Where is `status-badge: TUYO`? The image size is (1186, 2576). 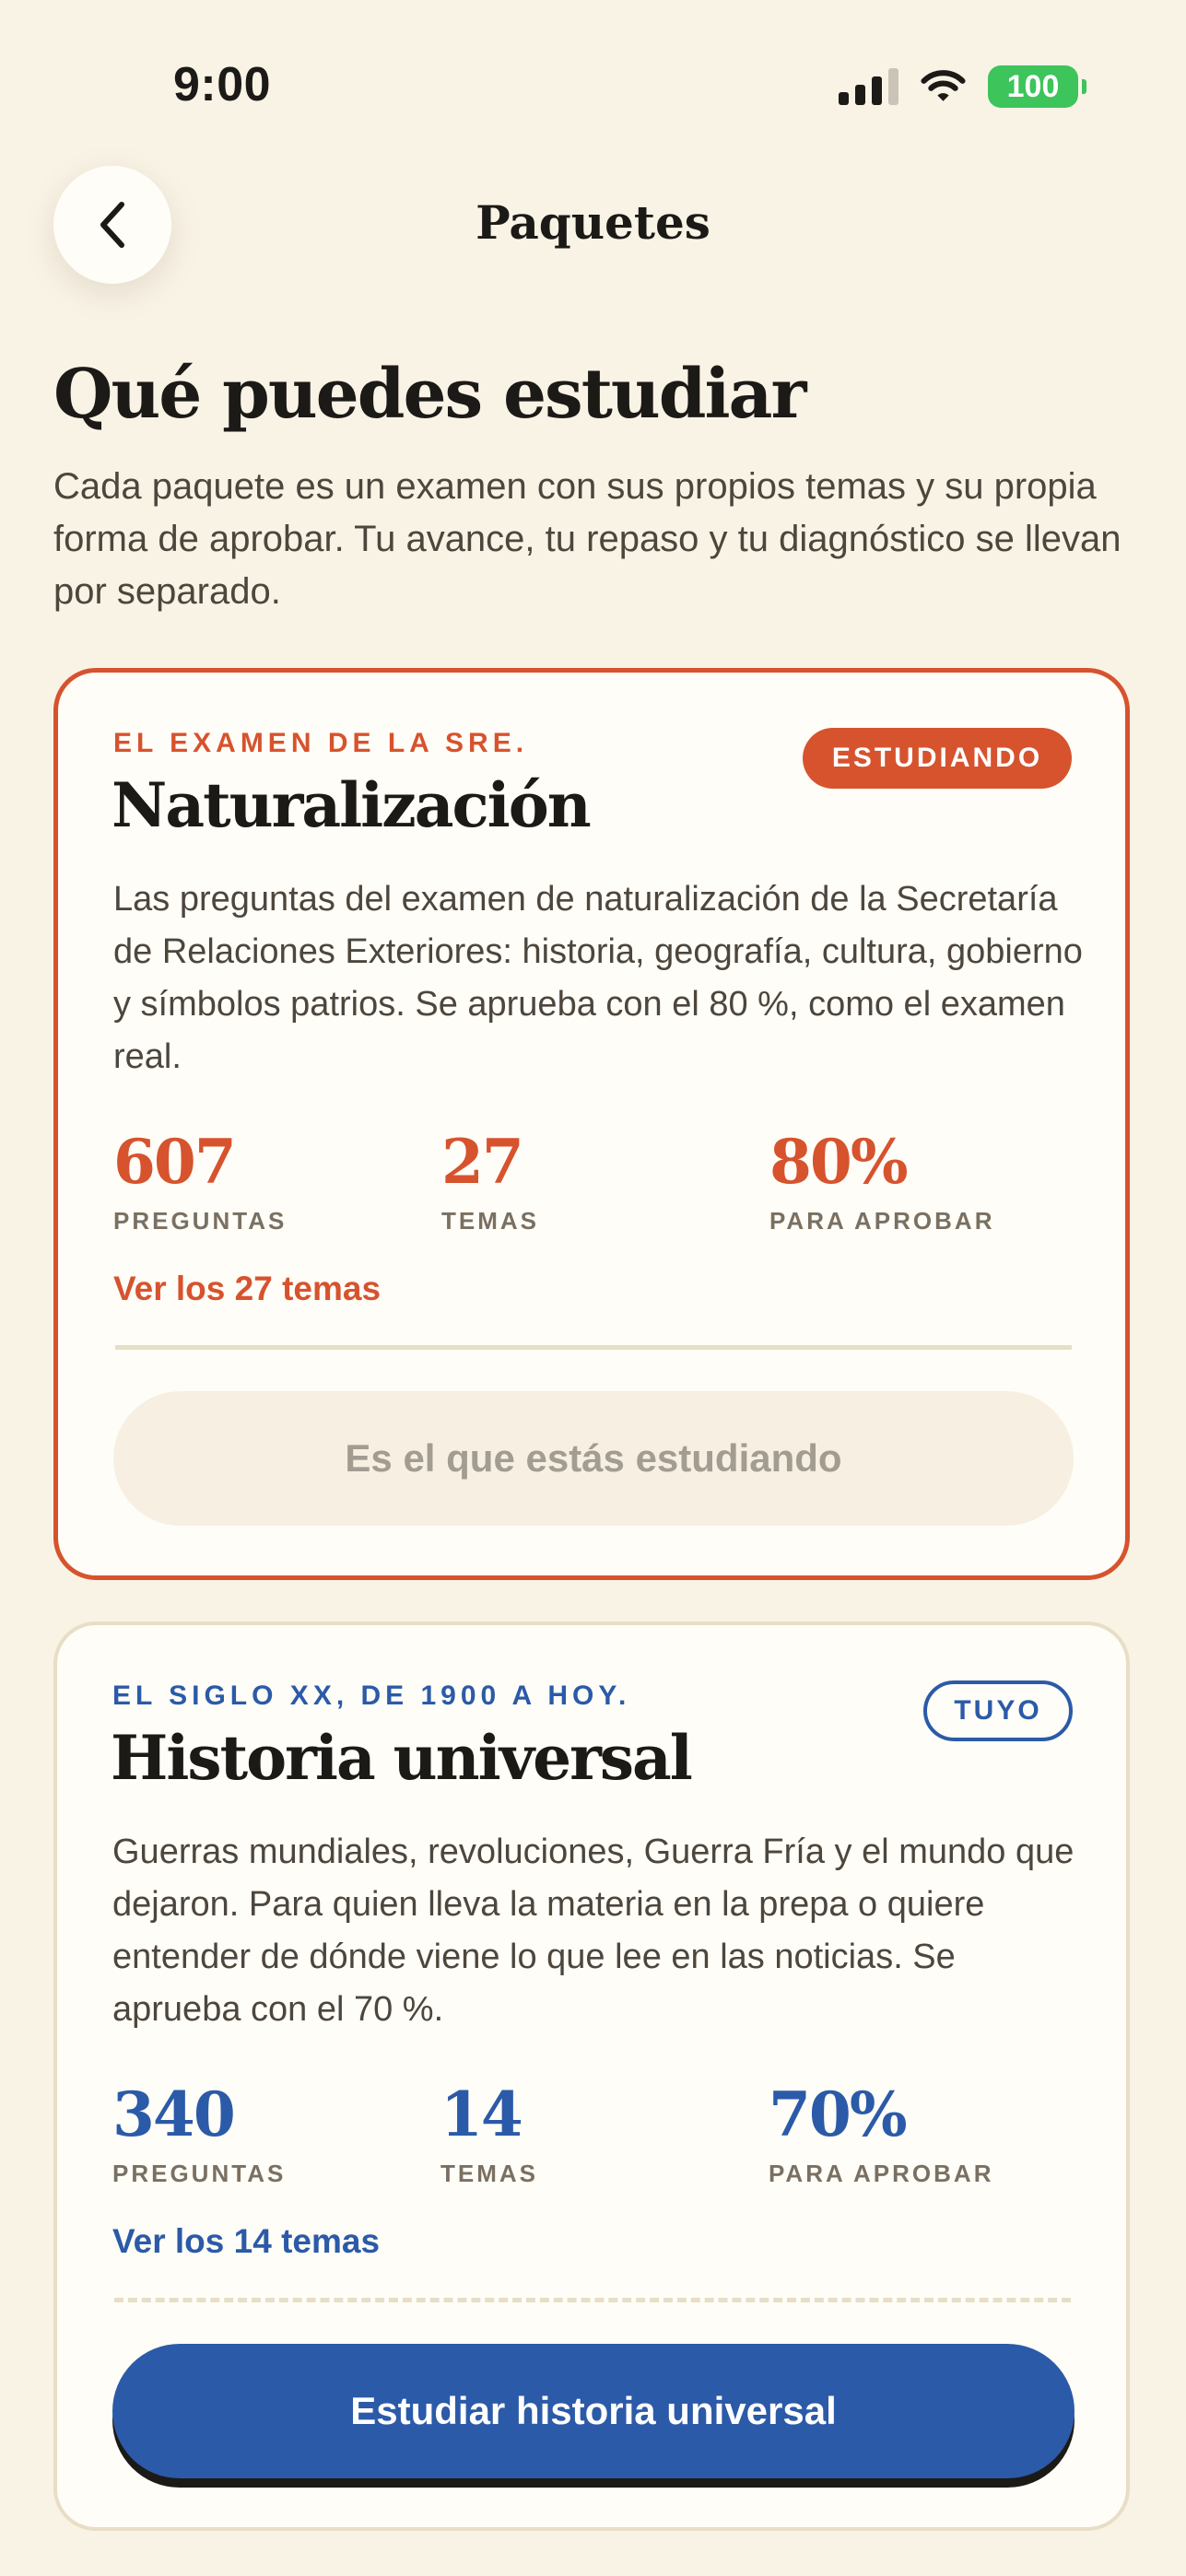 status-badge: TUYO is located at coordinates (998, 1710).